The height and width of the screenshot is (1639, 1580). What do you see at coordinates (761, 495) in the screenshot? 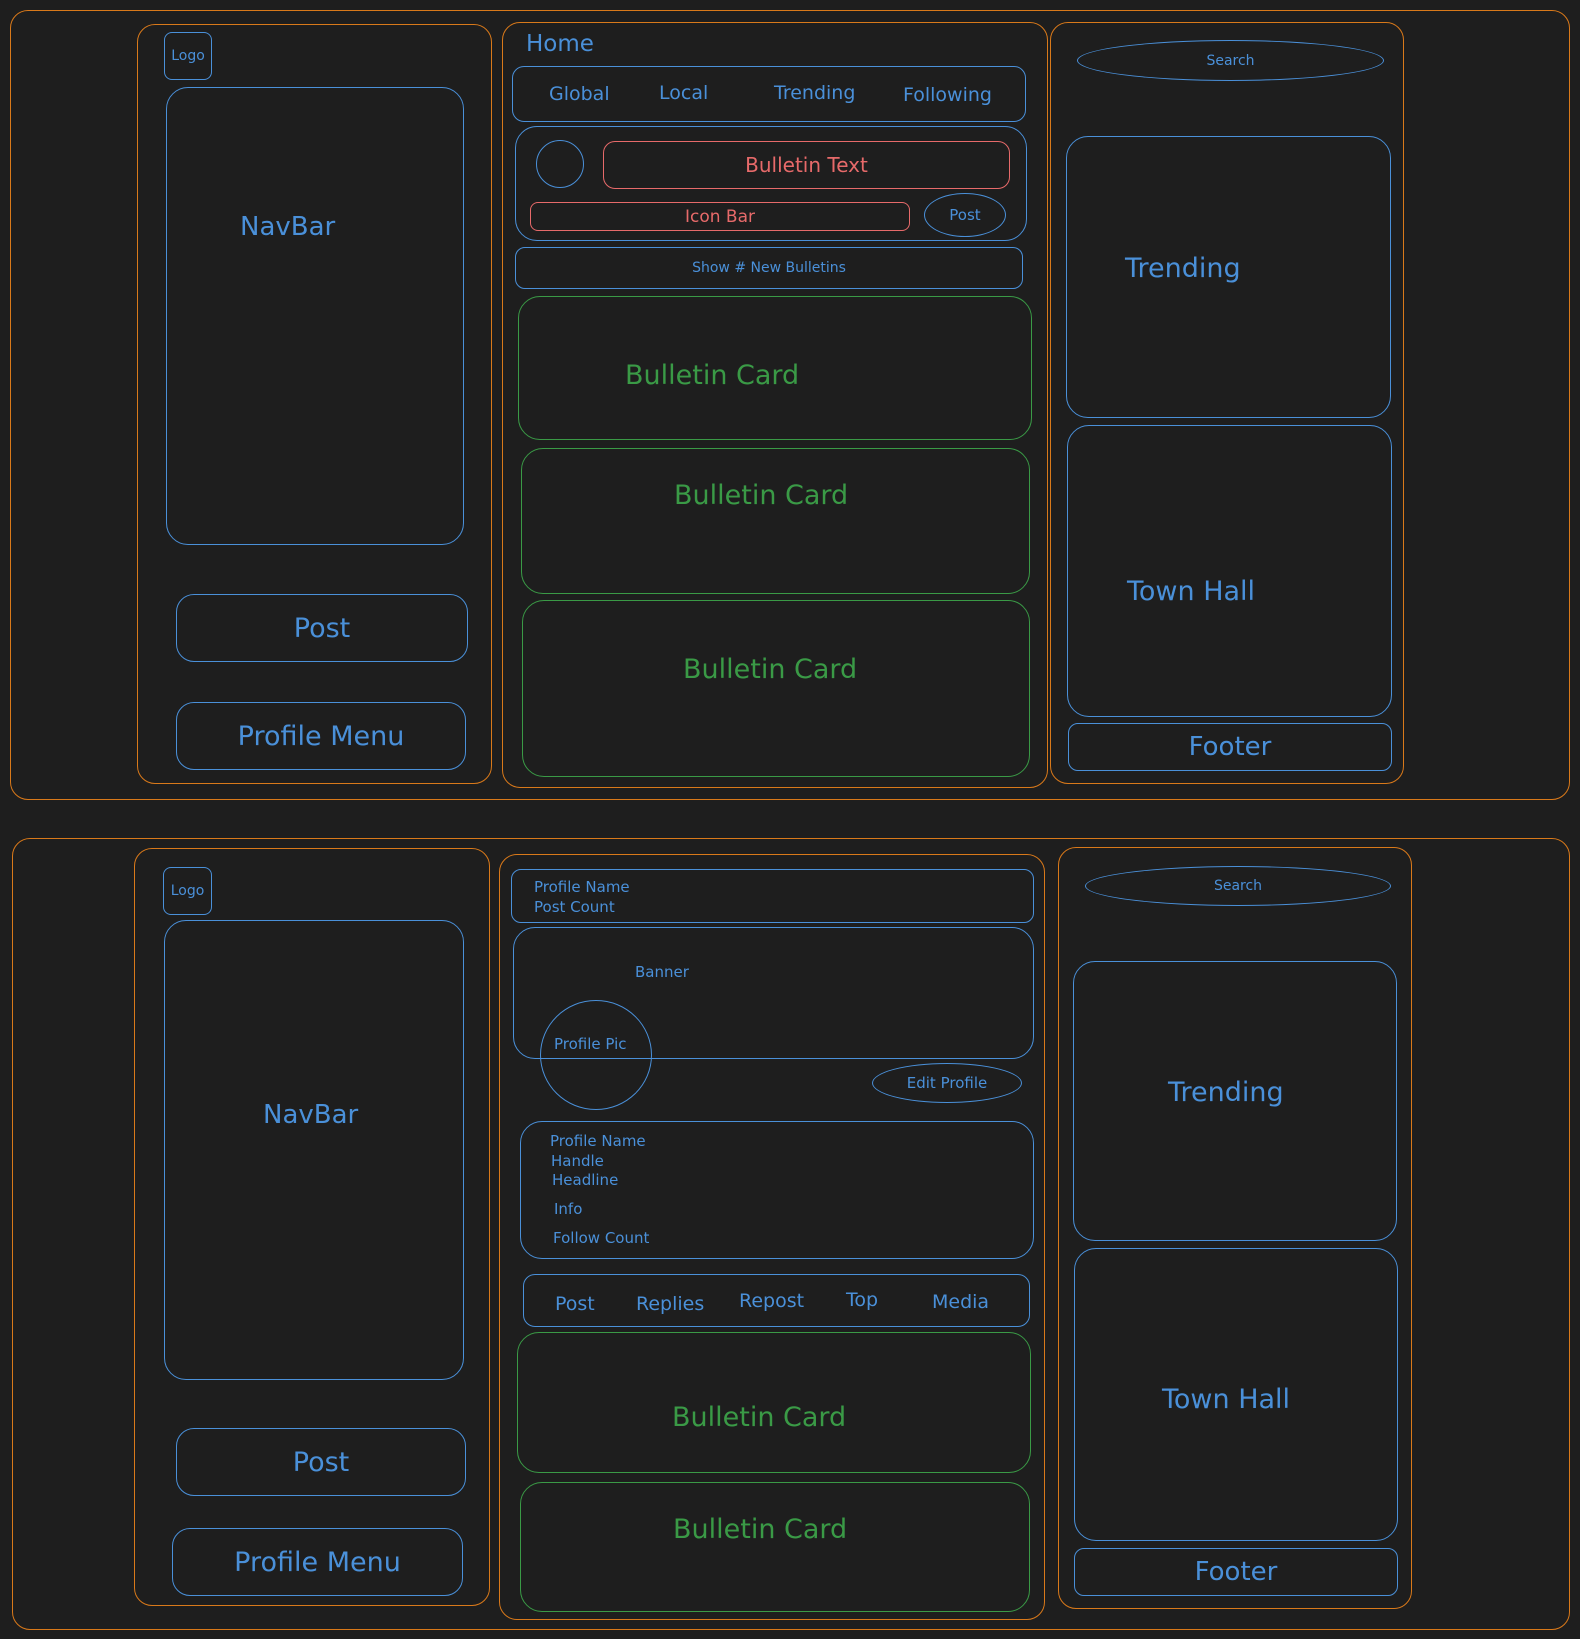
I see `home-bulletin-card-2-label: Bulletin Card` at bounding box center [761, 495].